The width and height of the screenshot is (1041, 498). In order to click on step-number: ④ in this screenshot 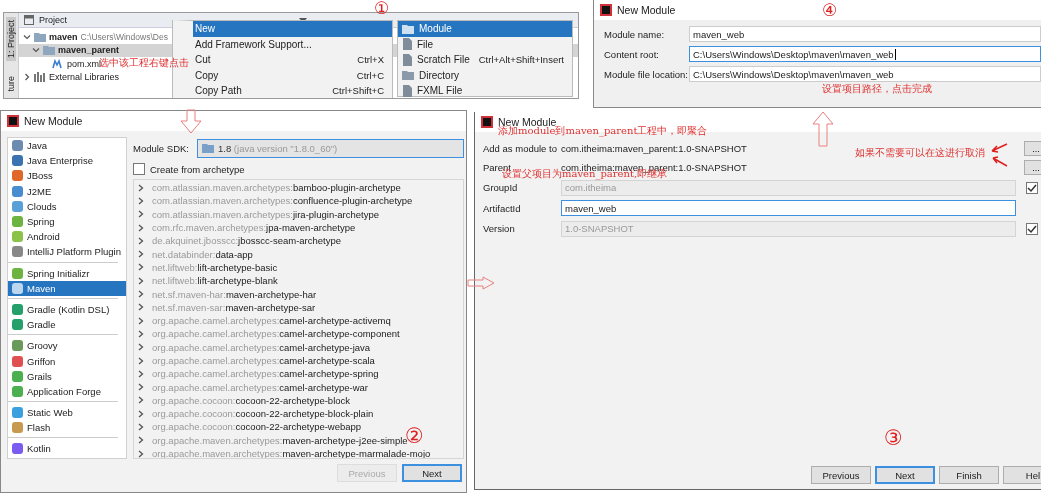, I will do `click(830, 10)`.